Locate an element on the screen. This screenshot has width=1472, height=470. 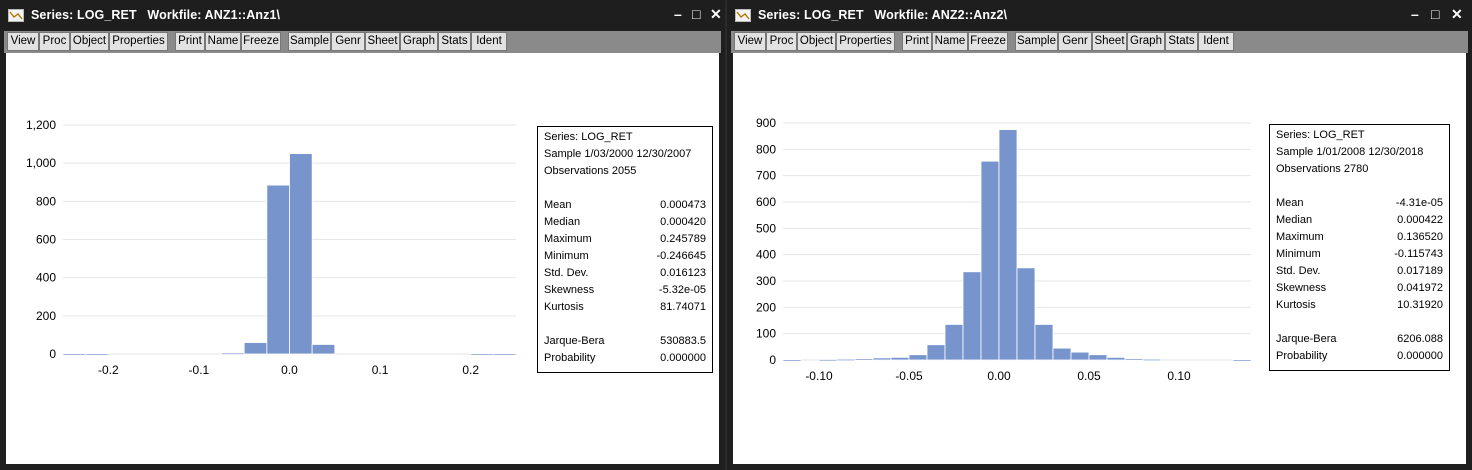
y-tick-label: 500 is located at coordinates (766, 228).